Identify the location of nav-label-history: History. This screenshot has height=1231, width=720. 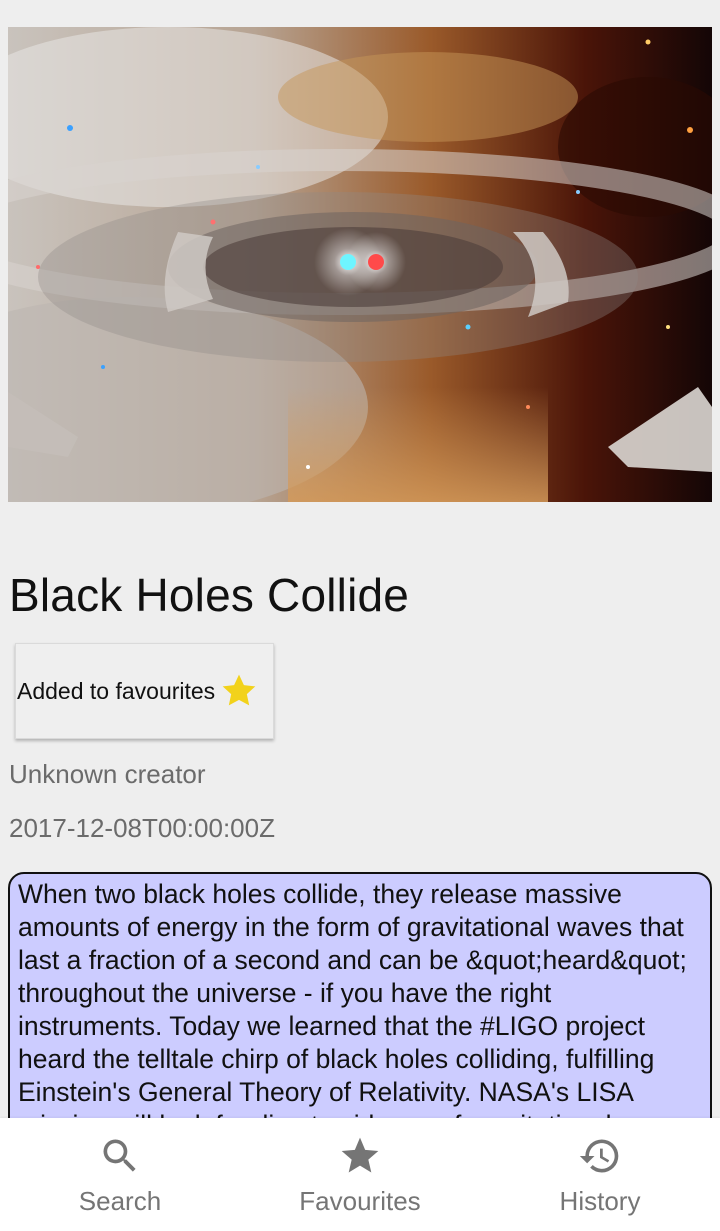
(600, 1201).